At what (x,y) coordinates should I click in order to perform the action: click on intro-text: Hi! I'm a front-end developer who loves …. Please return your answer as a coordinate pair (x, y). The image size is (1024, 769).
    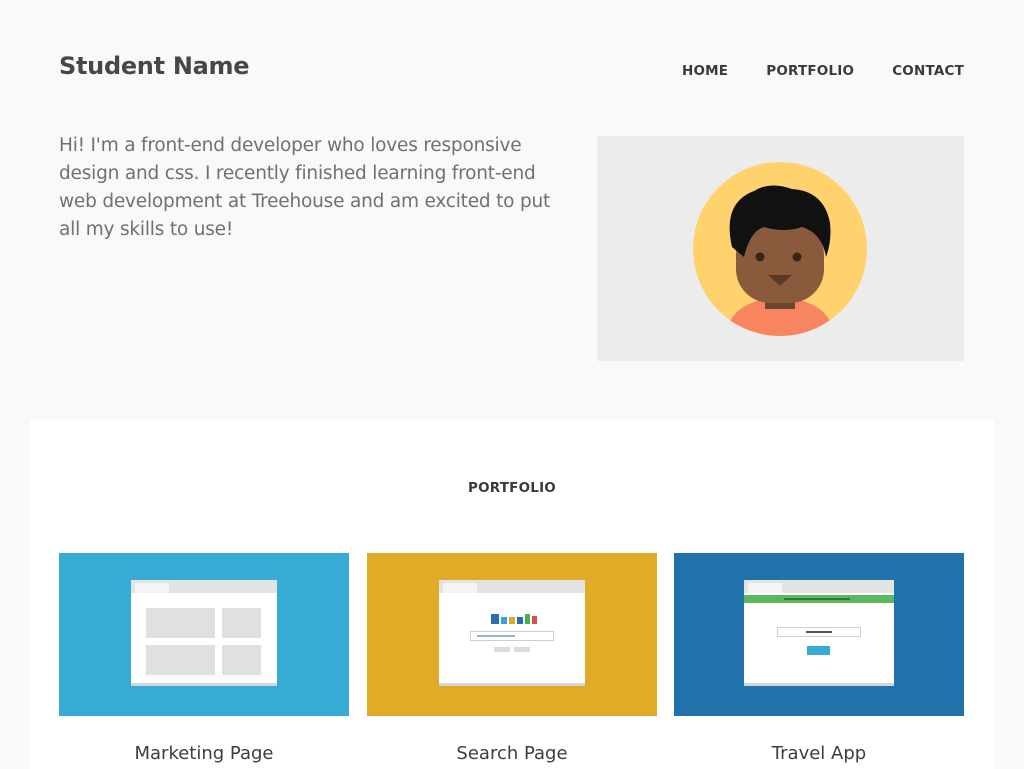
    Looking at the image, I should click on (305, 187).